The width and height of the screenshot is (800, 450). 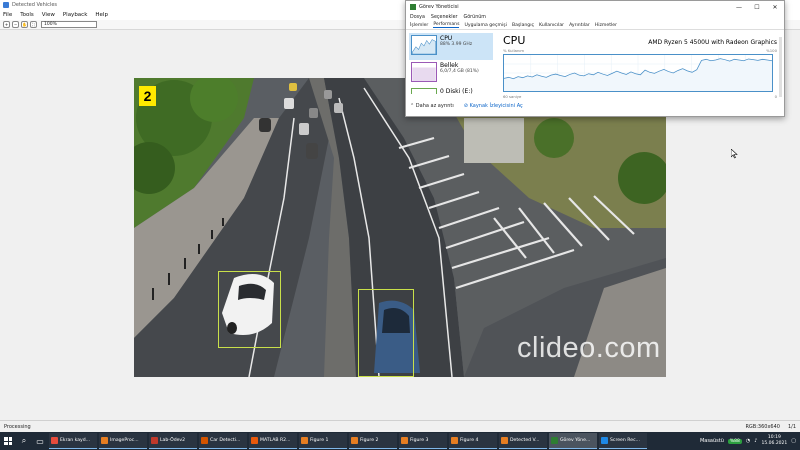 What do you see at coordinates (101, 15) in the screenshot?
I see `menu-help: Help` at bounding box center [101, 15].